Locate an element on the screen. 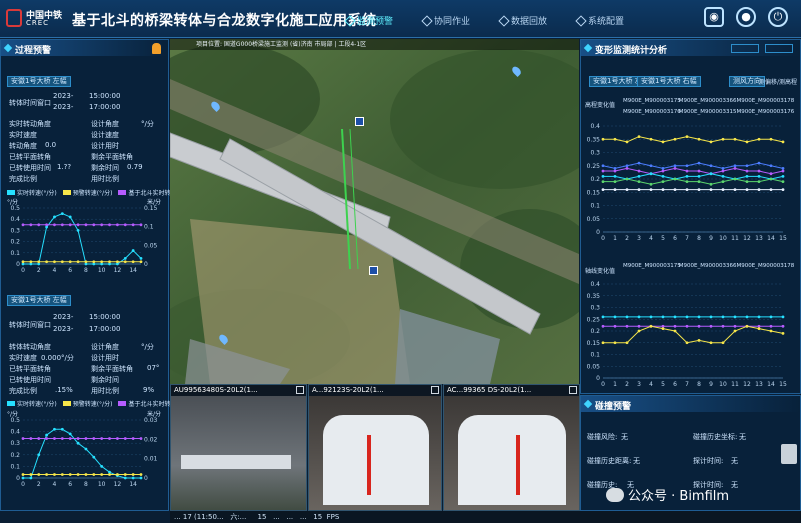 The width and height of the screenshot is (801, 523). offset-elevation-button: 测偏移/测高程 is located at coordinates (778, 81).